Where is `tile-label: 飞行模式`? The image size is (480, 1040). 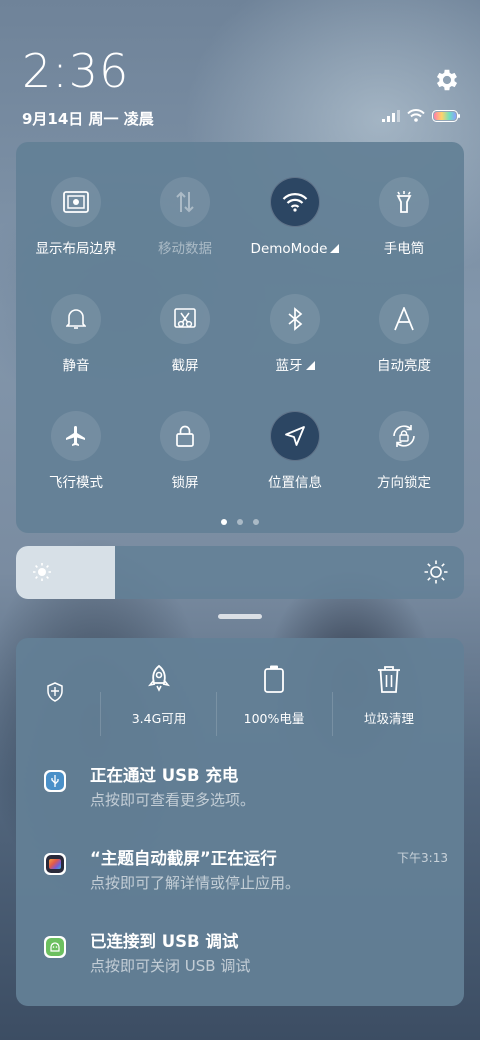 tile-label: 飞行模式 is located at coordinates (76, 483).